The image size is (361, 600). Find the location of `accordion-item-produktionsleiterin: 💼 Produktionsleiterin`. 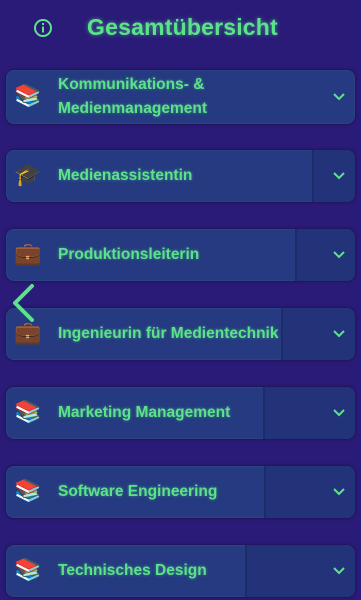

accordion-item-produktionsleiterin: 💼 Produktionsleiterin is located at coordinates (180, 255).